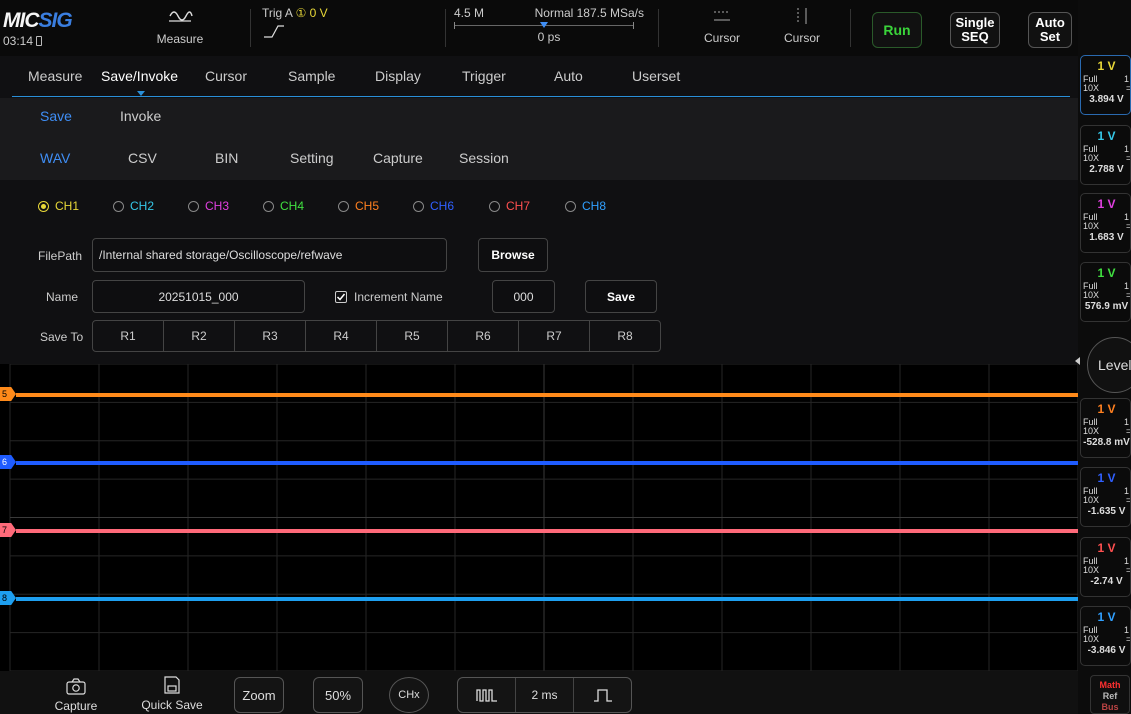 The height and width of the screenshot is (714, 1131). I want to click on ref-slot-r6: R6, so click(483, 336).